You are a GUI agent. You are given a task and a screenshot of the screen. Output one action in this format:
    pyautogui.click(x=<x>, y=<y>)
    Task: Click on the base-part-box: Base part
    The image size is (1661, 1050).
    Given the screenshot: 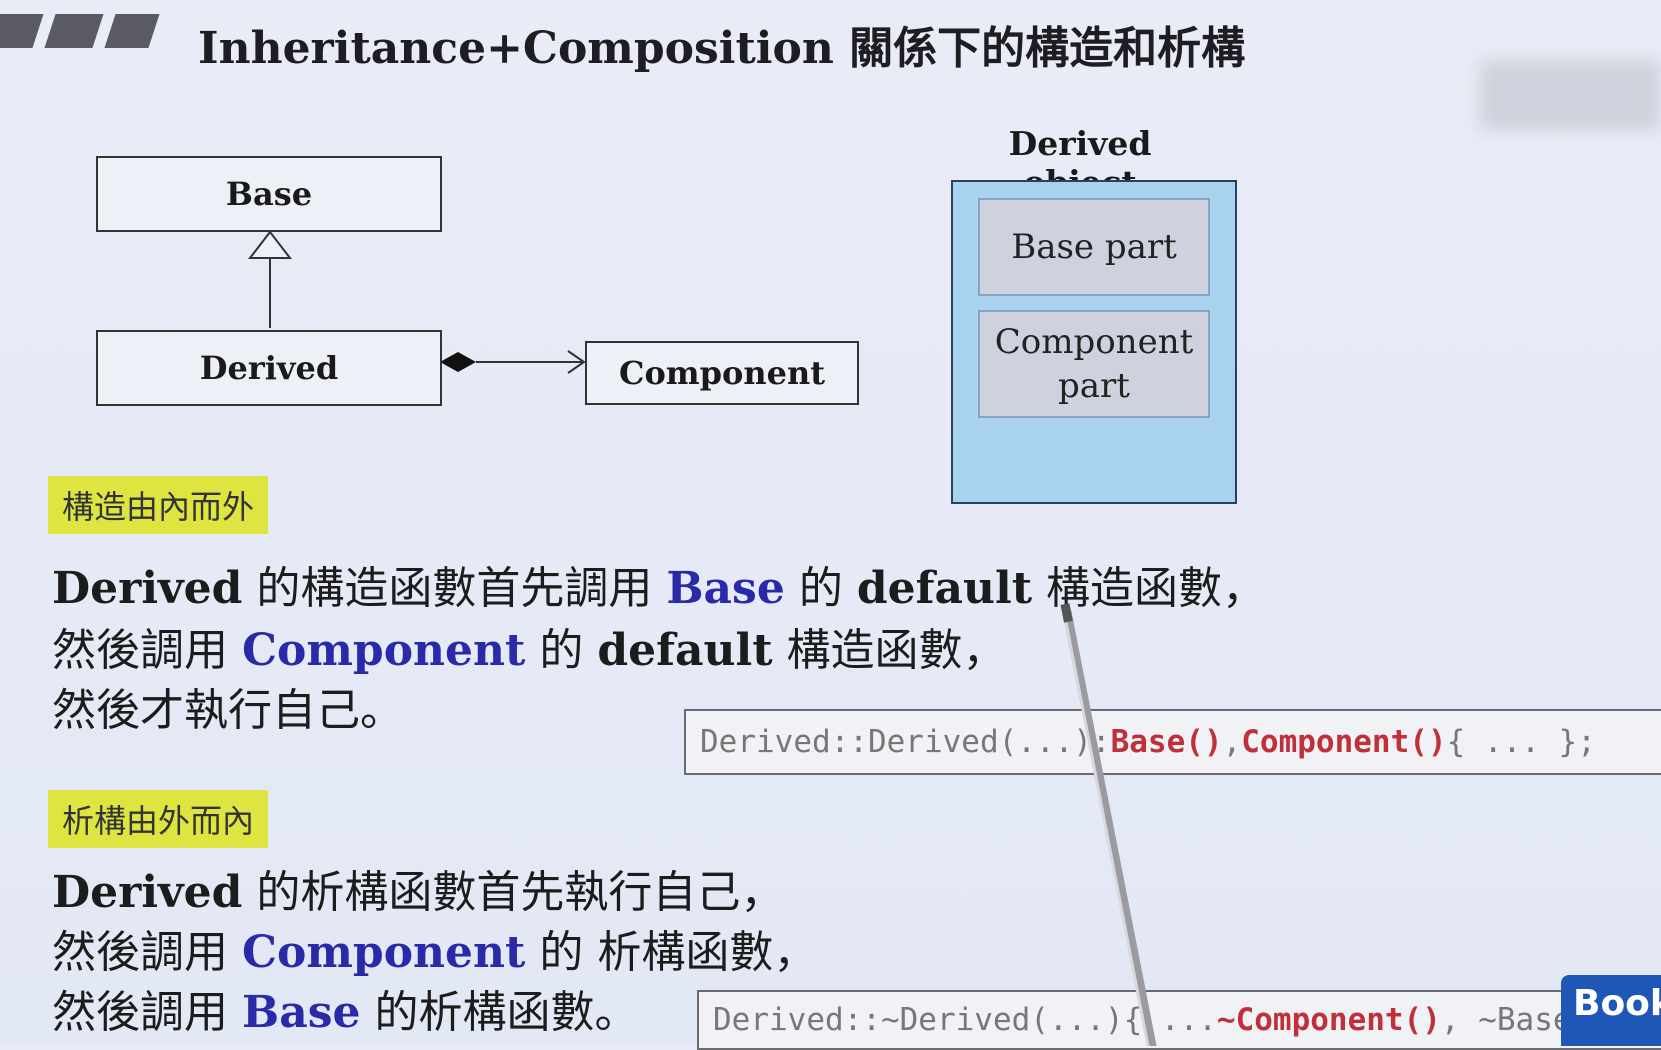 What is the action you would take?
    pyautogui.click(x=1094, y=247)
    